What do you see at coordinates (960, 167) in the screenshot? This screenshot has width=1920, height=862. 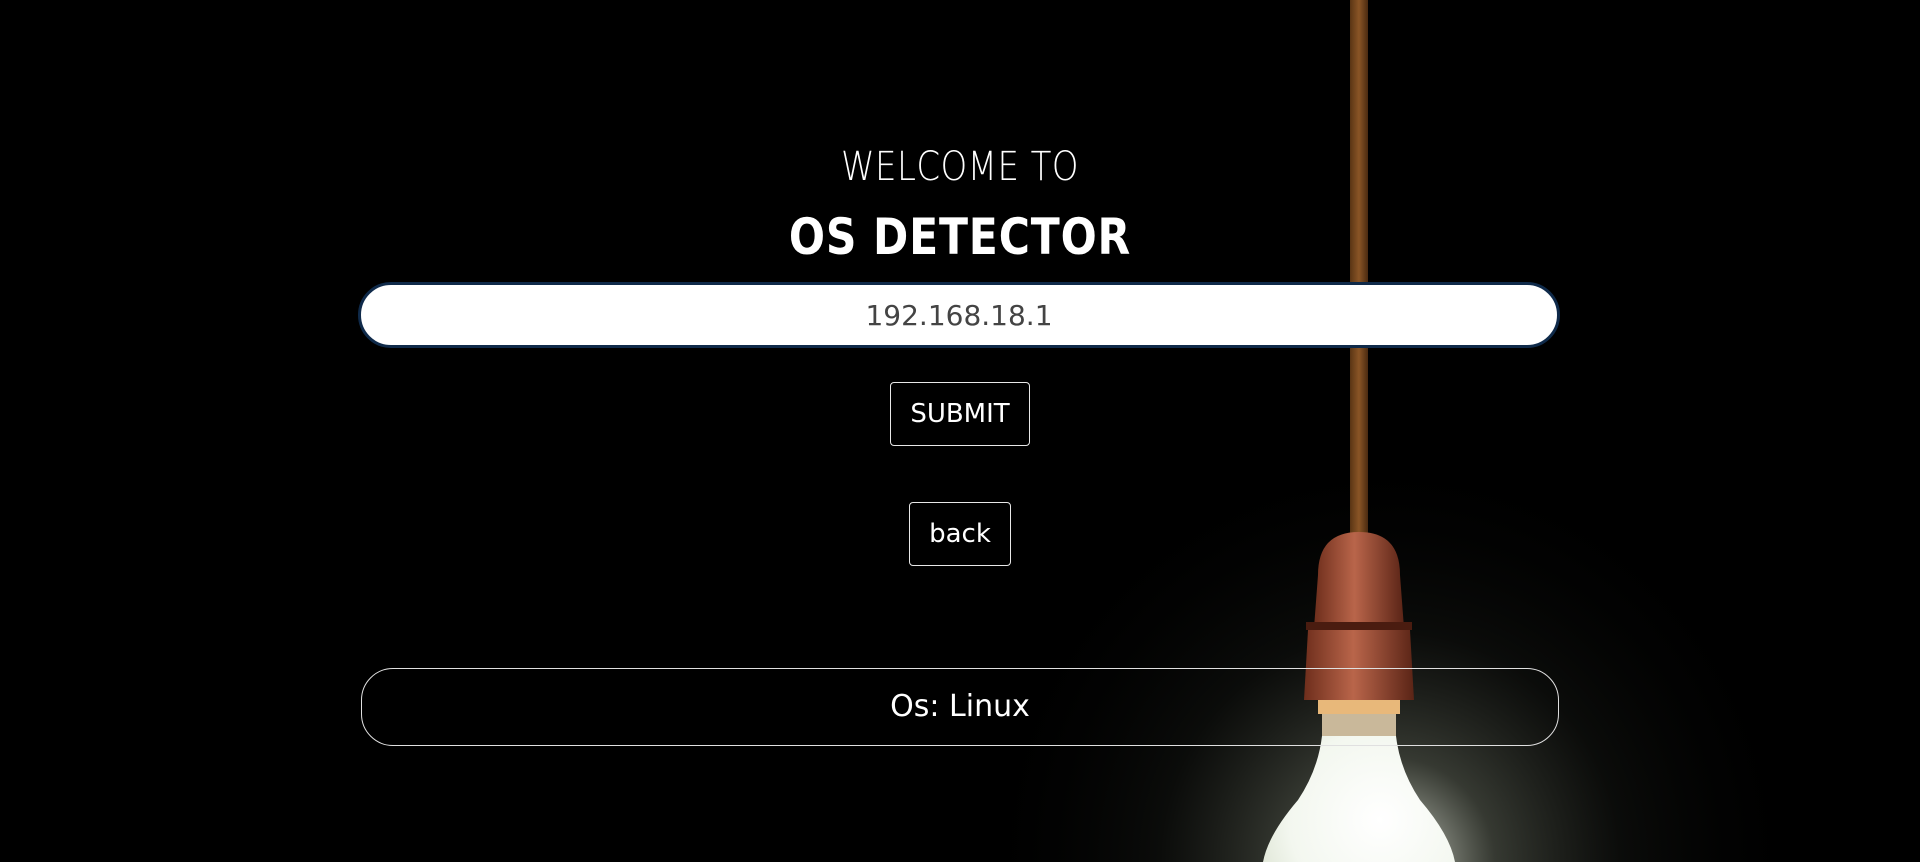 I see `welcome-heading: WELCOME TO` at bounding box center [960, 167].